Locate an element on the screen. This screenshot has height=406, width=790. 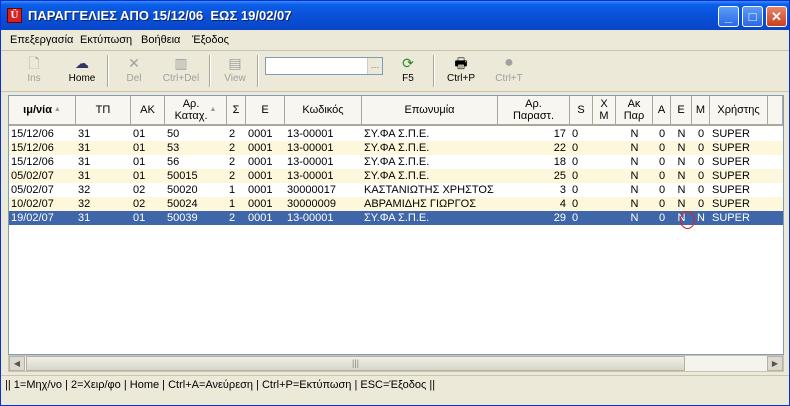
home-button: ☁ Home is located at coordinates (82, 71).